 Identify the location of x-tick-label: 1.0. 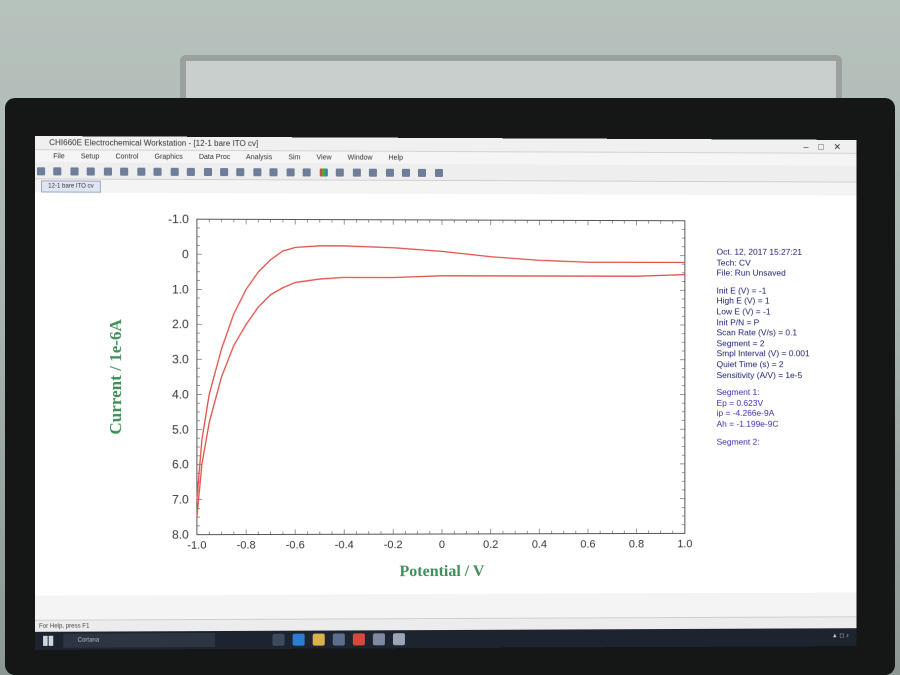
(684, 544).